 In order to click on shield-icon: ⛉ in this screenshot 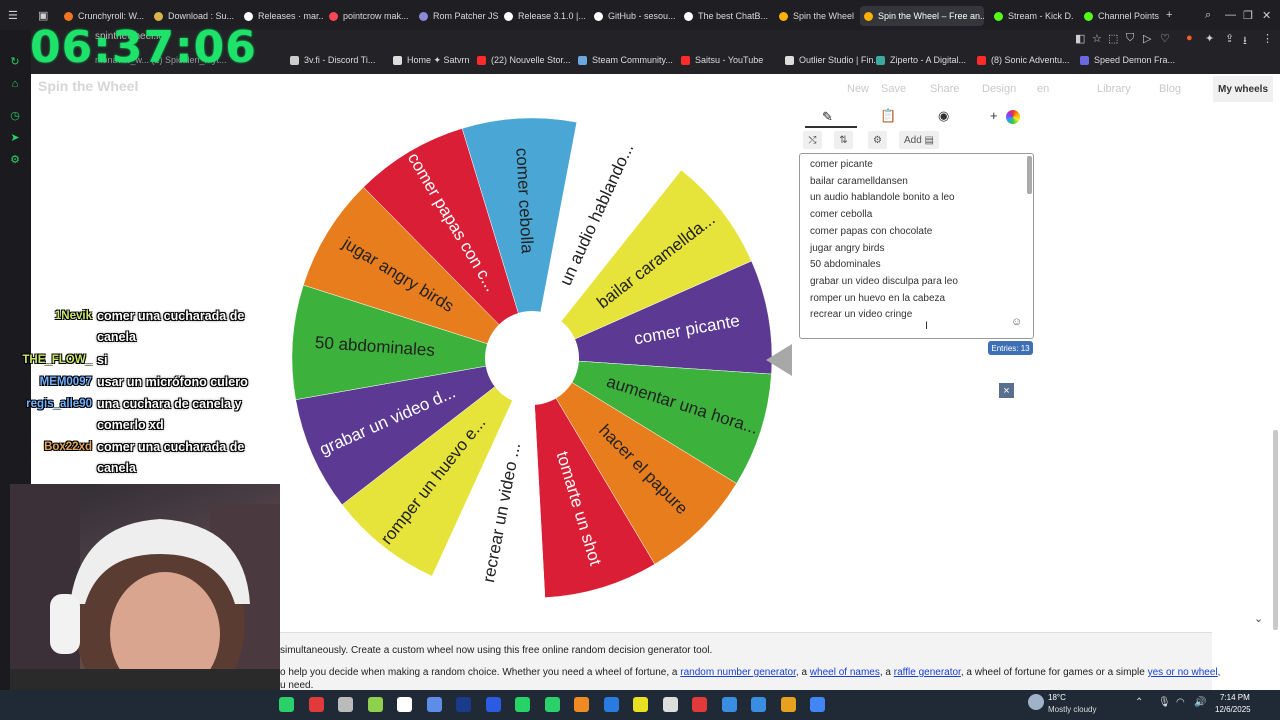, I will do `click(1130, 38)`.